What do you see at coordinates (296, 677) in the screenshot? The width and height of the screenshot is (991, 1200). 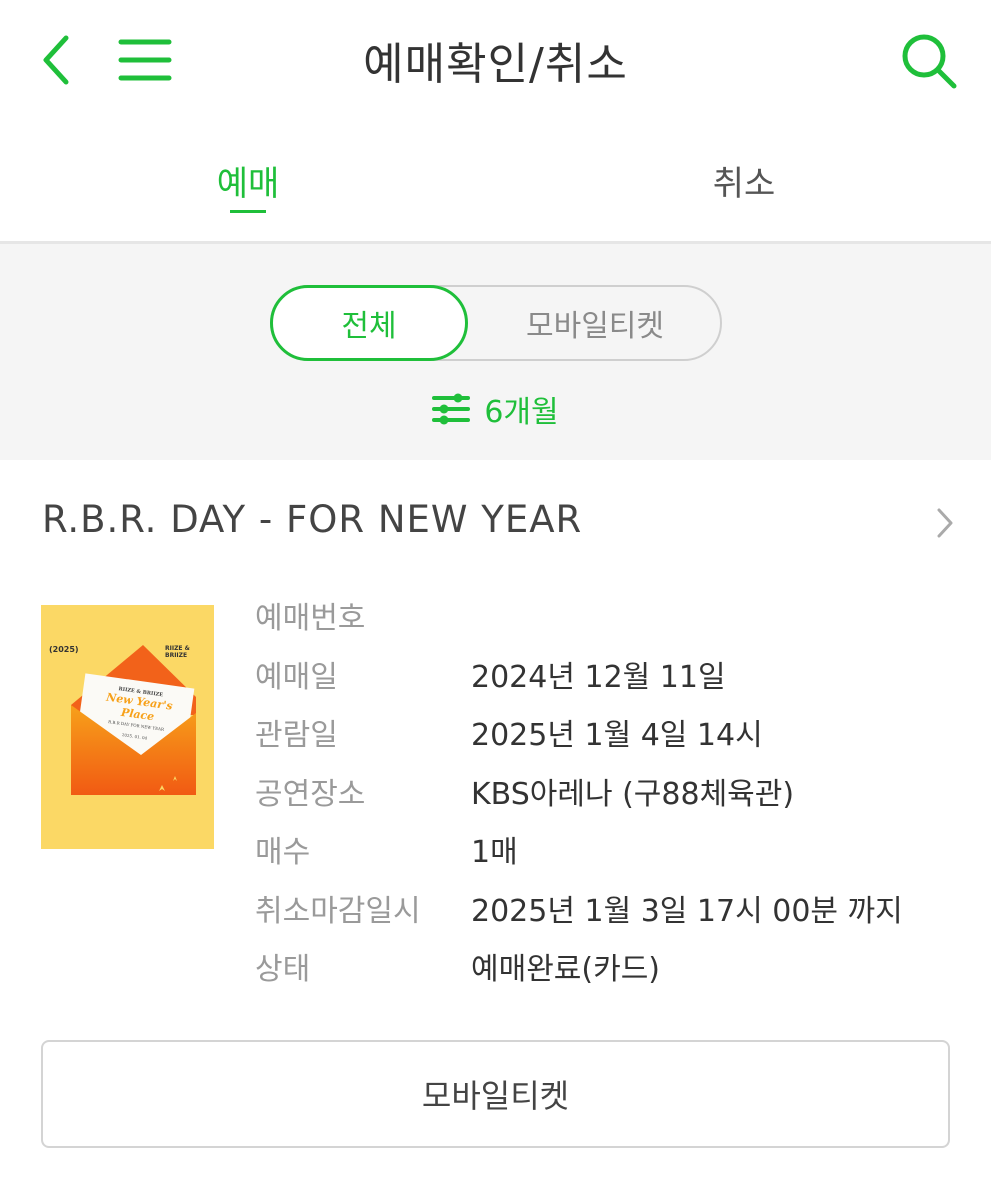 I see `detail-label-booking-date: 예매일` at bounding box center [296, 677].